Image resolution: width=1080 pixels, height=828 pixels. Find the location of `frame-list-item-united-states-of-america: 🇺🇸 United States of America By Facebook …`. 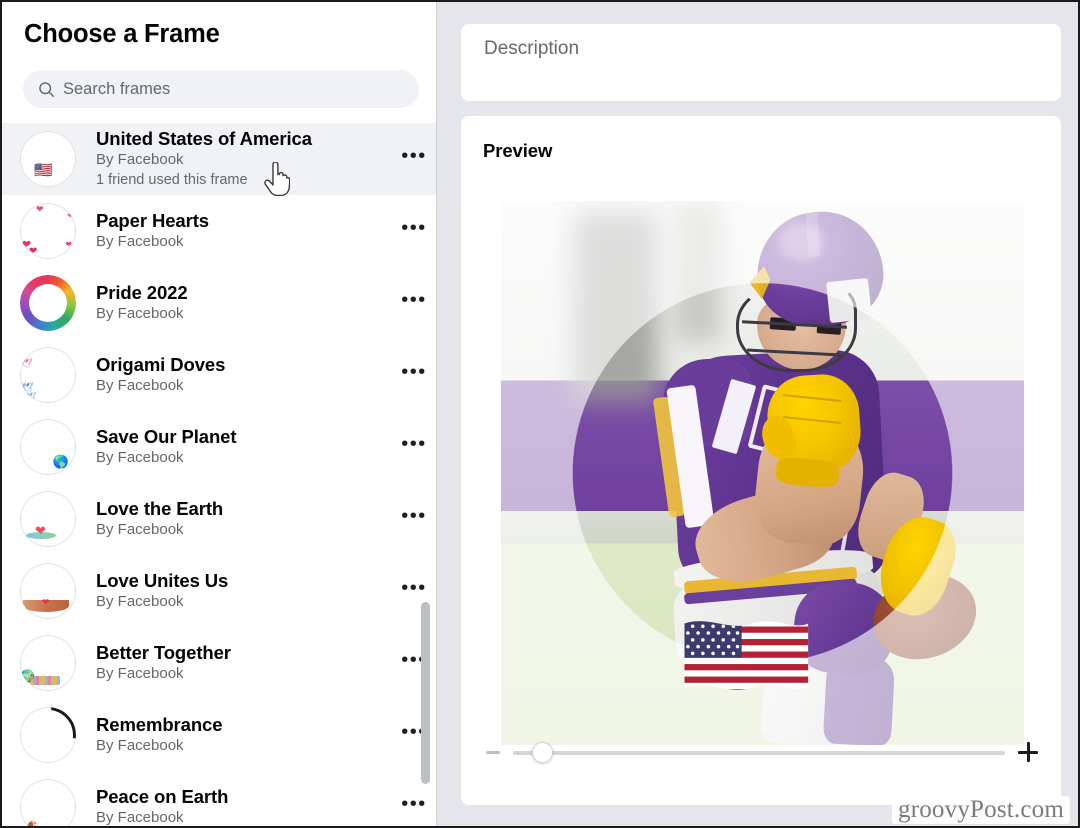

frame-list-item-united-states-of-america: 🇺🇸 United States of America By Facebook … is located at coordinates (219, 159).